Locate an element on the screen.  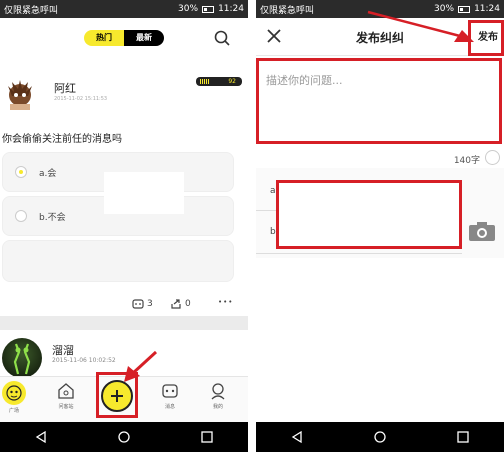
battery-percent: 30% is located at coordinates (188, 9).